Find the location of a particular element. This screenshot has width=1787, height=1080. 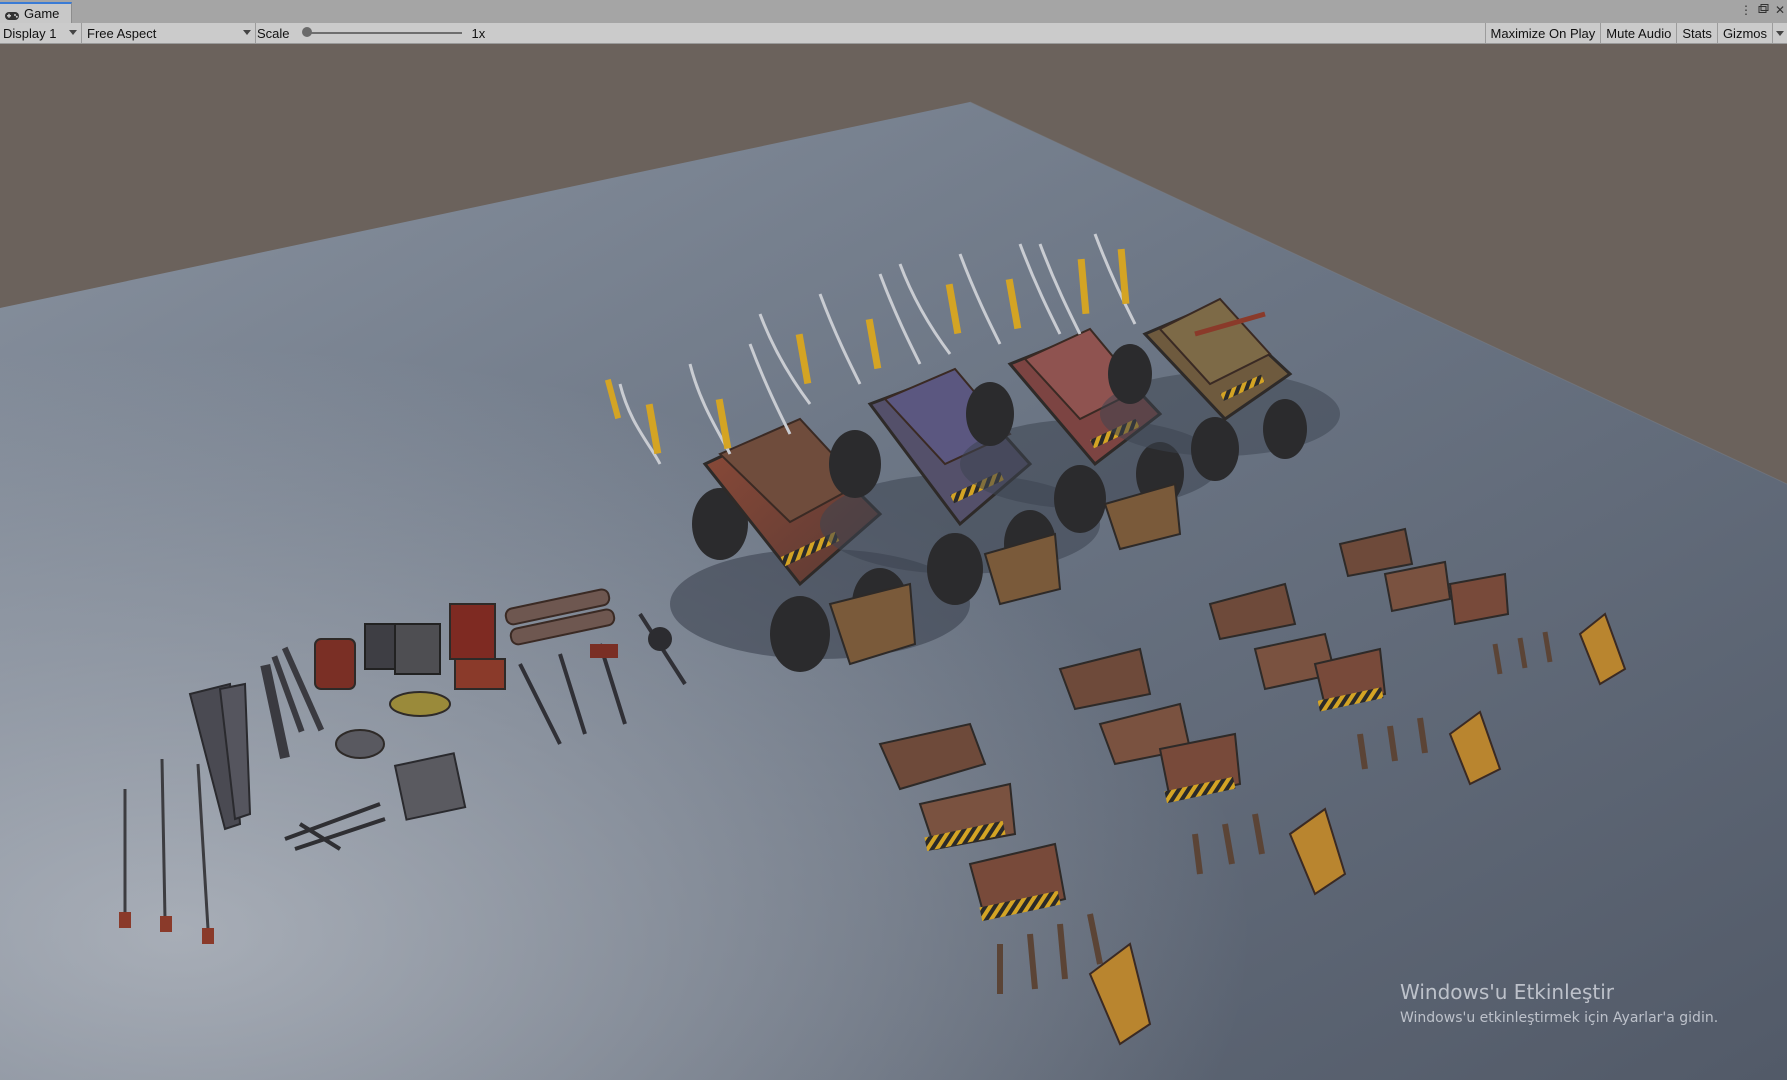

tab-bar: Game ⋮ ✕ is located at coordinates (893, 12).